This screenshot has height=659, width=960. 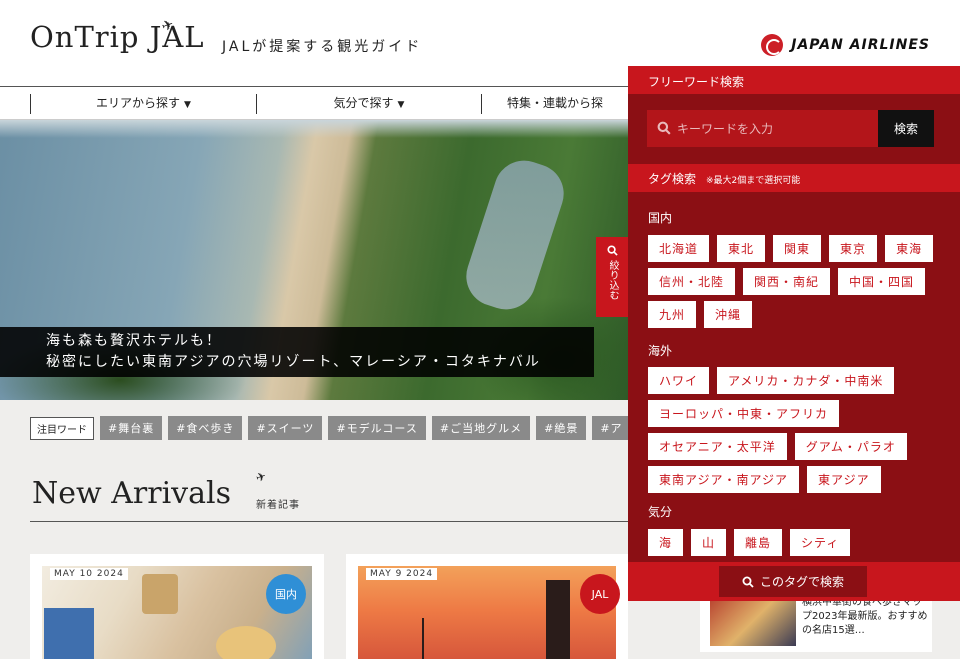 I want to click on tag-chip: 九州, so click(x=672, y=314).